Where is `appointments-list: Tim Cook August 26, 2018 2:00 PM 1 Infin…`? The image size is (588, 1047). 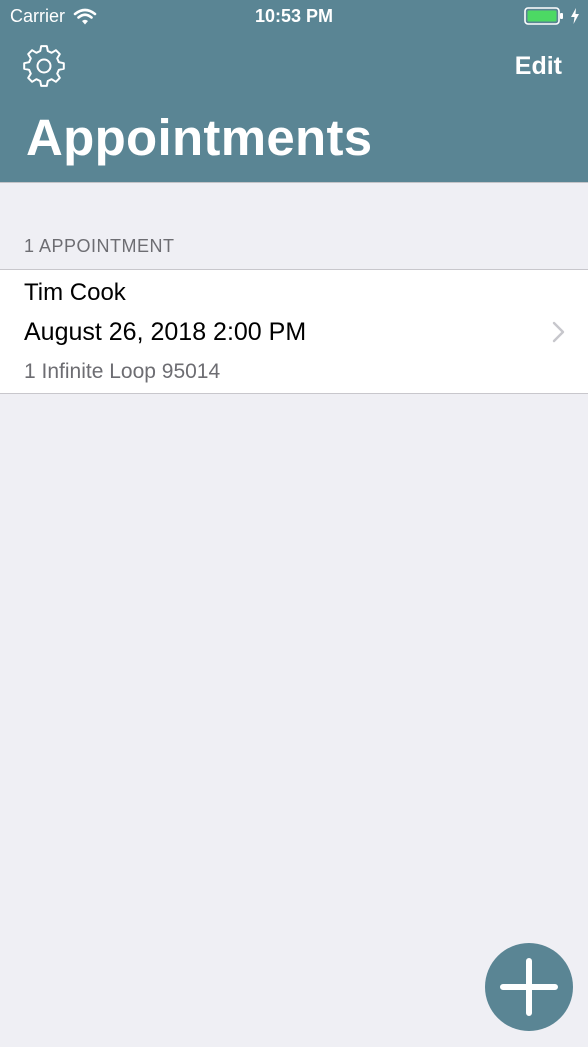 appointments-list: Tim Cook August 26, 2018 2:00 PM 1 Infin… is located at coordinates (294, 331).